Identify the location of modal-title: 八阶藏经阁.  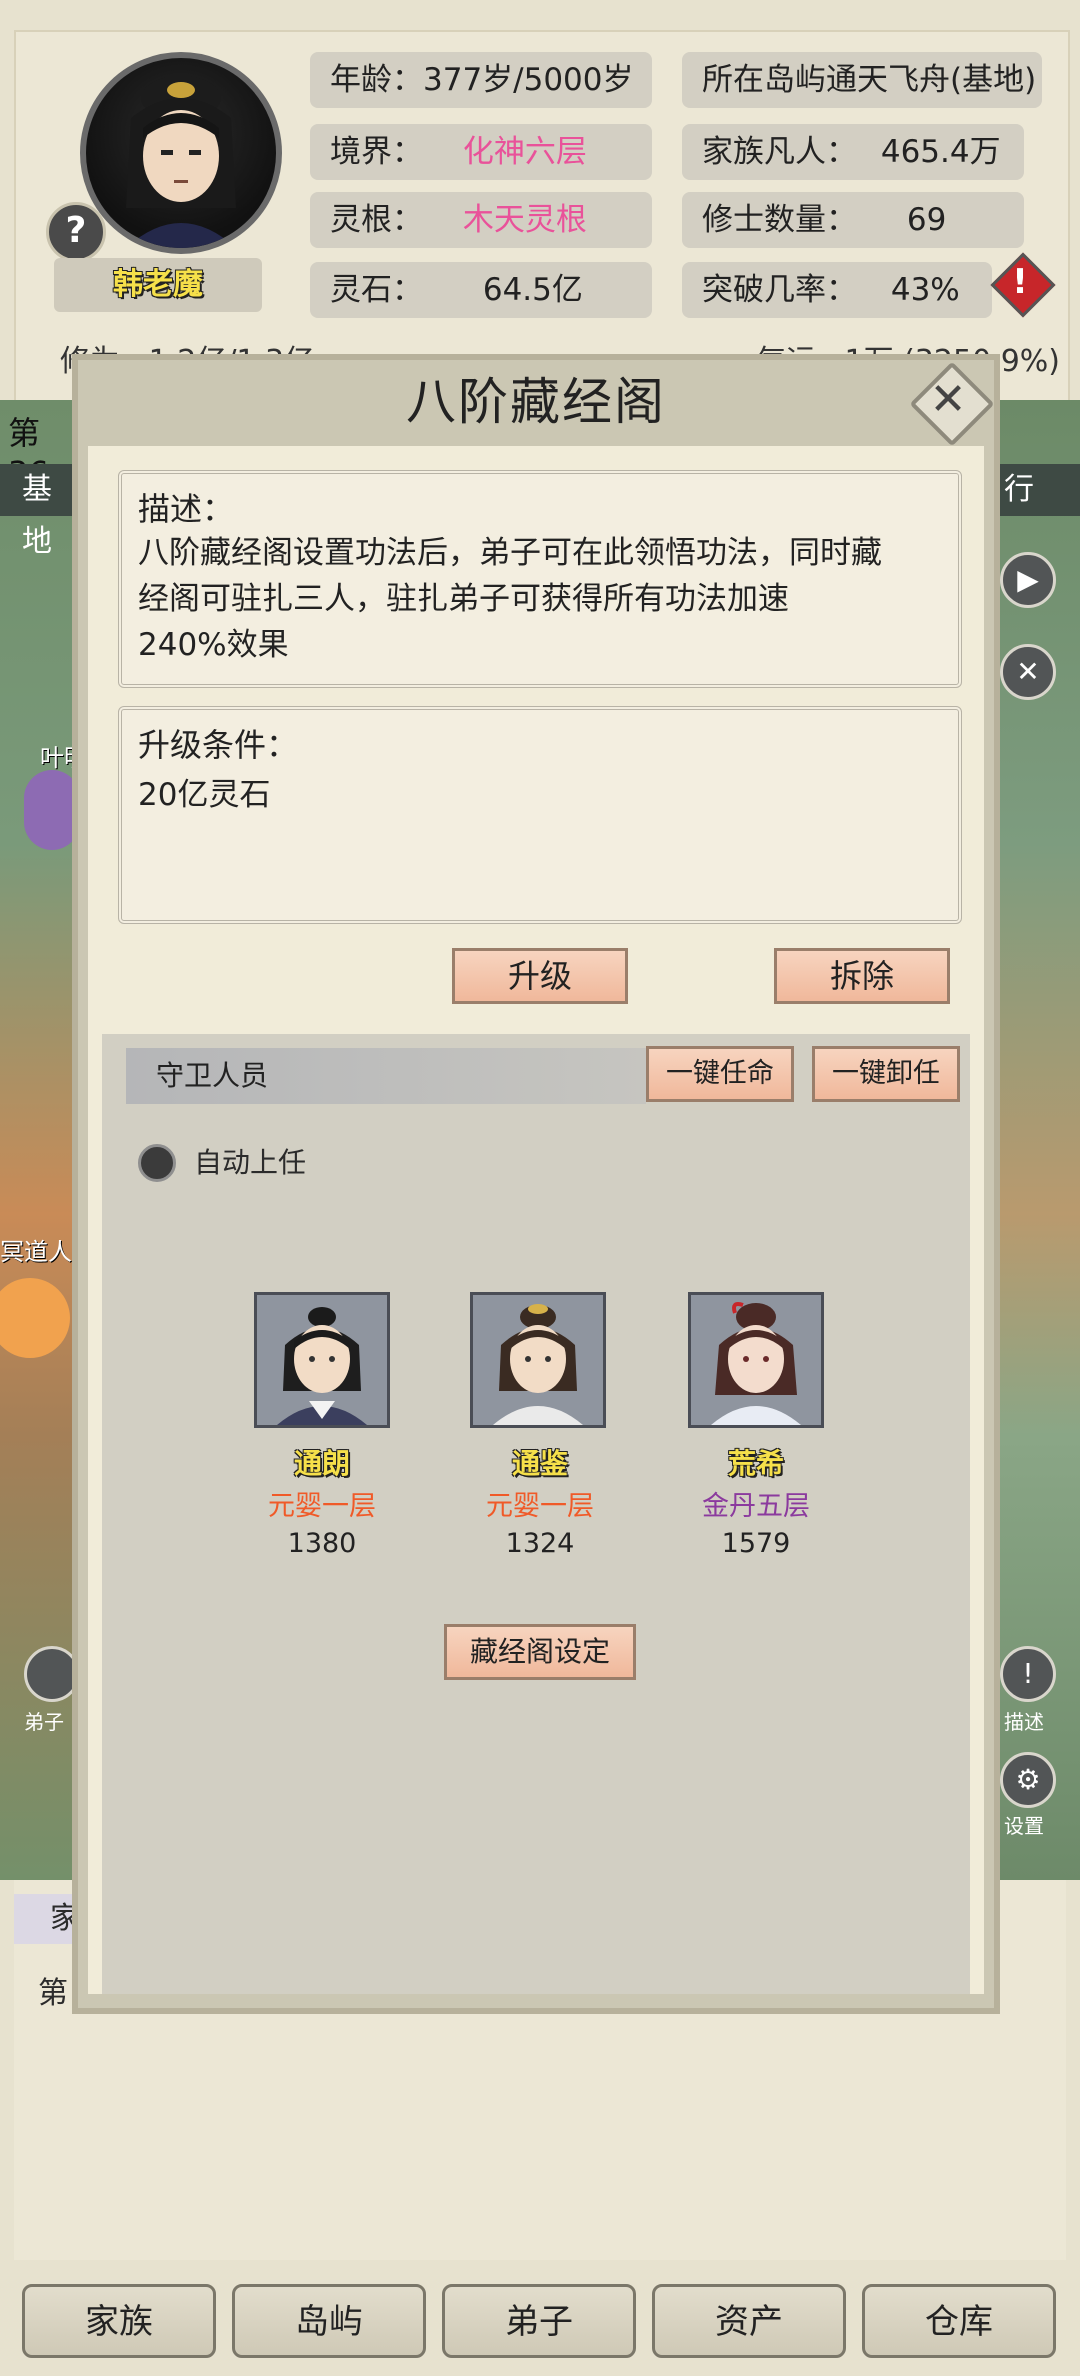
(536, 402).